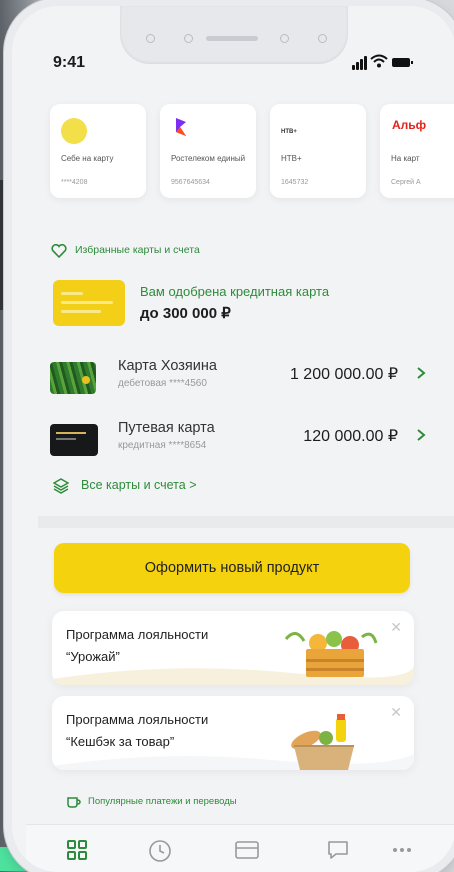  Describe the element at coordinates (289, 132) in the screenshot. I see `ntv-plus-logo: НТВ+` at that location.